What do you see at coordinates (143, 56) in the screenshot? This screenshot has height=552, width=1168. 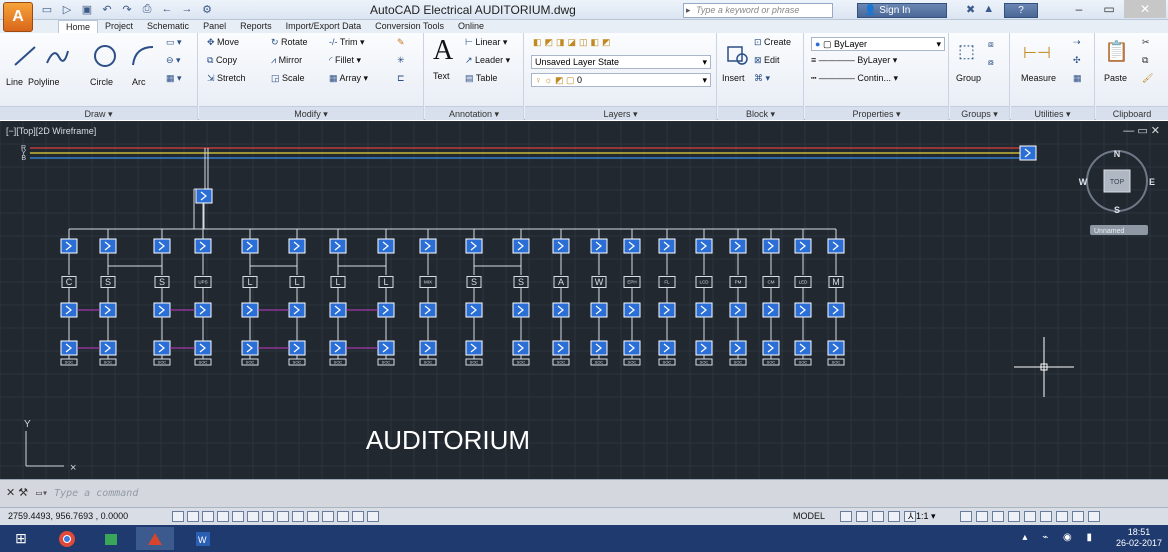 I see `arc-icon` at bounding box center [143, 56].